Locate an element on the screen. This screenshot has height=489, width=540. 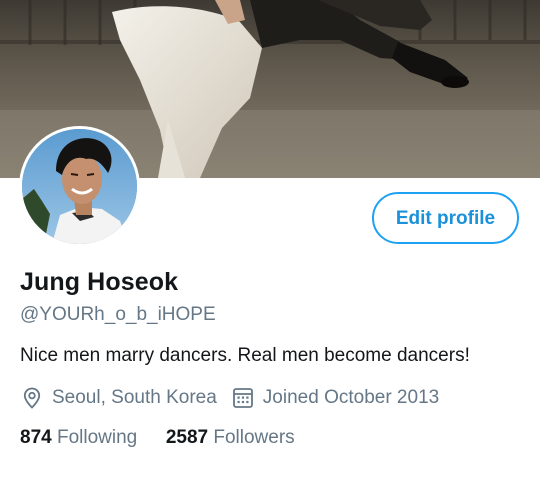
profile-avatar is located at coordinates (79, 186).